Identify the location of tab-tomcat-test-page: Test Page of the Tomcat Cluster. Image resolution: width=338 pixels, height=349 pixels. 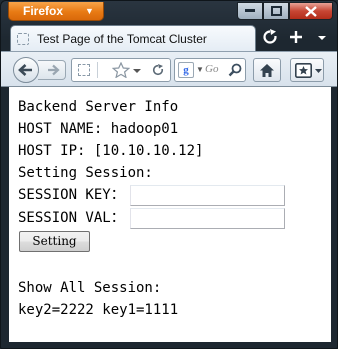
(133, 38).